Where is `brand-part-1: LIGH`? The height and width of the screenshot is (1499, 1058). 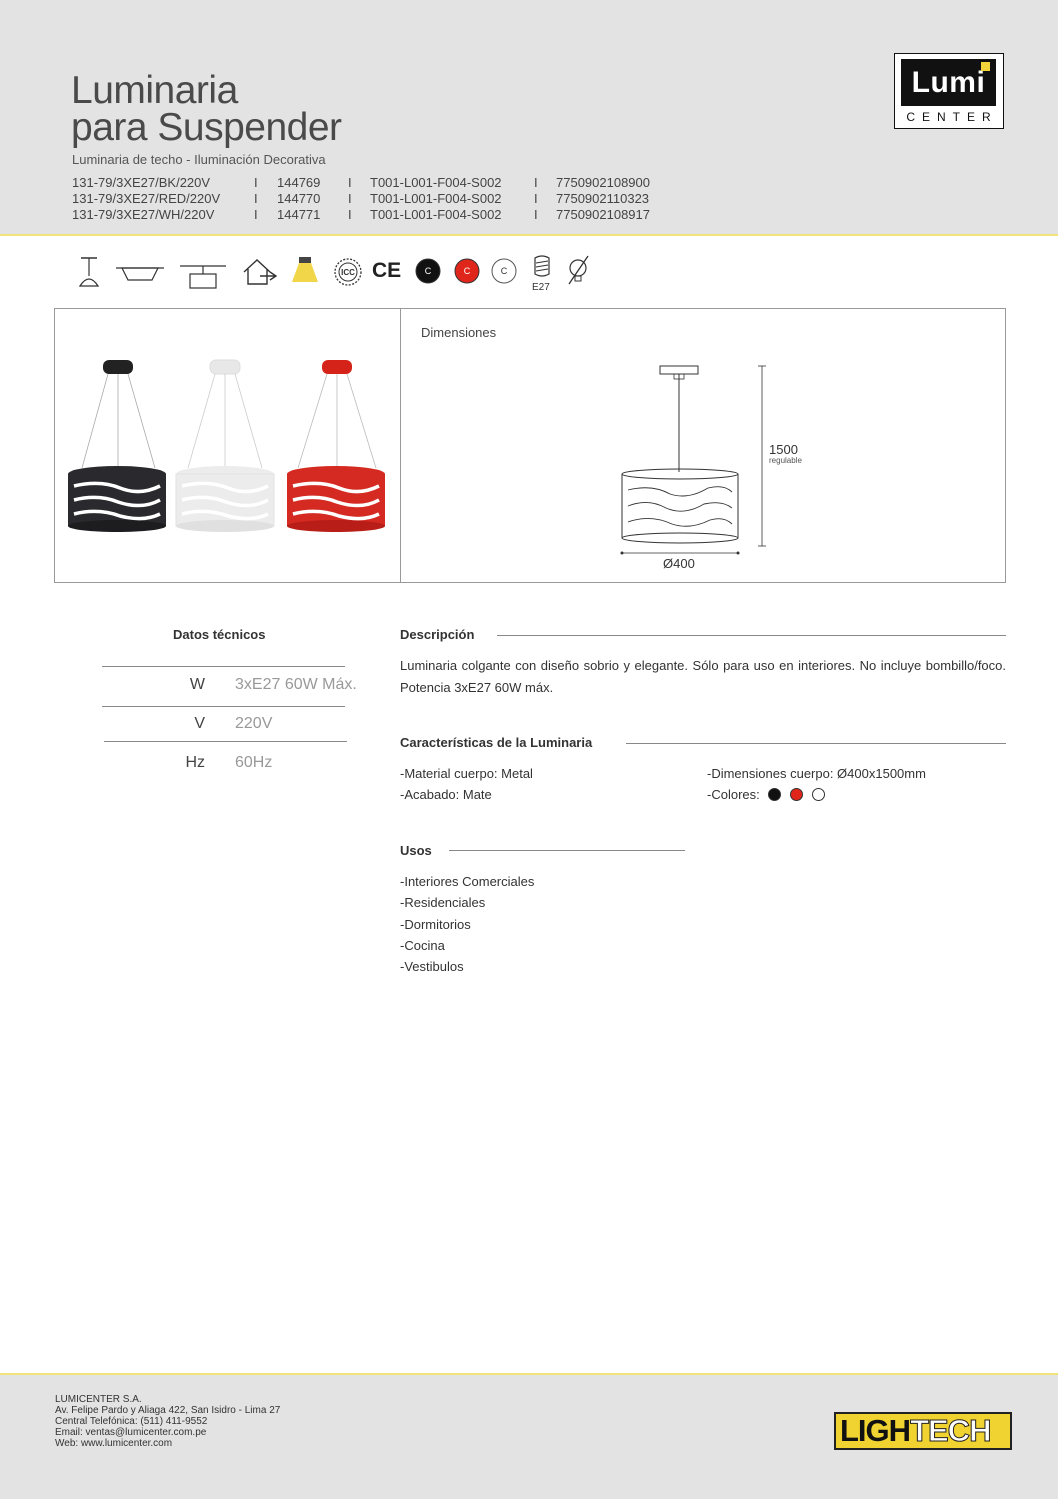 brand-part-1: LIGH is located at coordinates (875, 1430).